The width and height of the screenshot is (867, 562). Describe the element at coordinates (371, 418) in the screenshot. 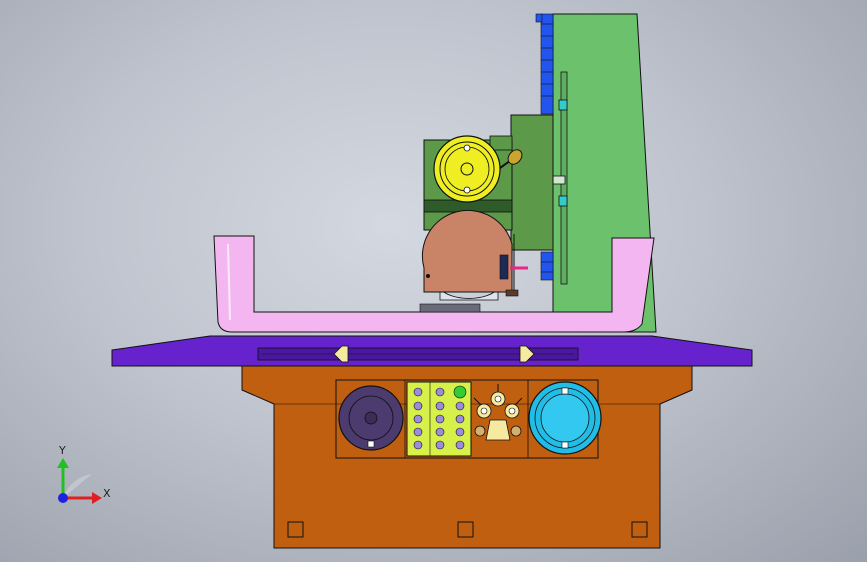

I see `left-control-knob` at that location.